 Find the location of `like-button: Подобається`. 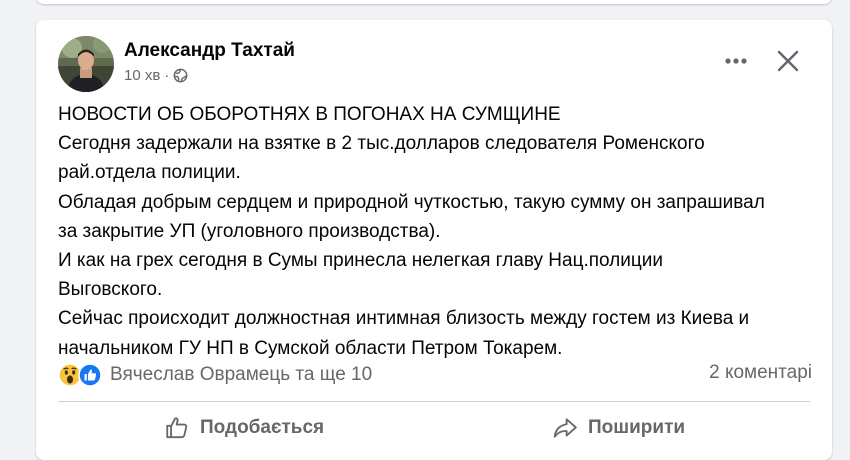

like-button: Подобається is located at coordinates (244, 428).